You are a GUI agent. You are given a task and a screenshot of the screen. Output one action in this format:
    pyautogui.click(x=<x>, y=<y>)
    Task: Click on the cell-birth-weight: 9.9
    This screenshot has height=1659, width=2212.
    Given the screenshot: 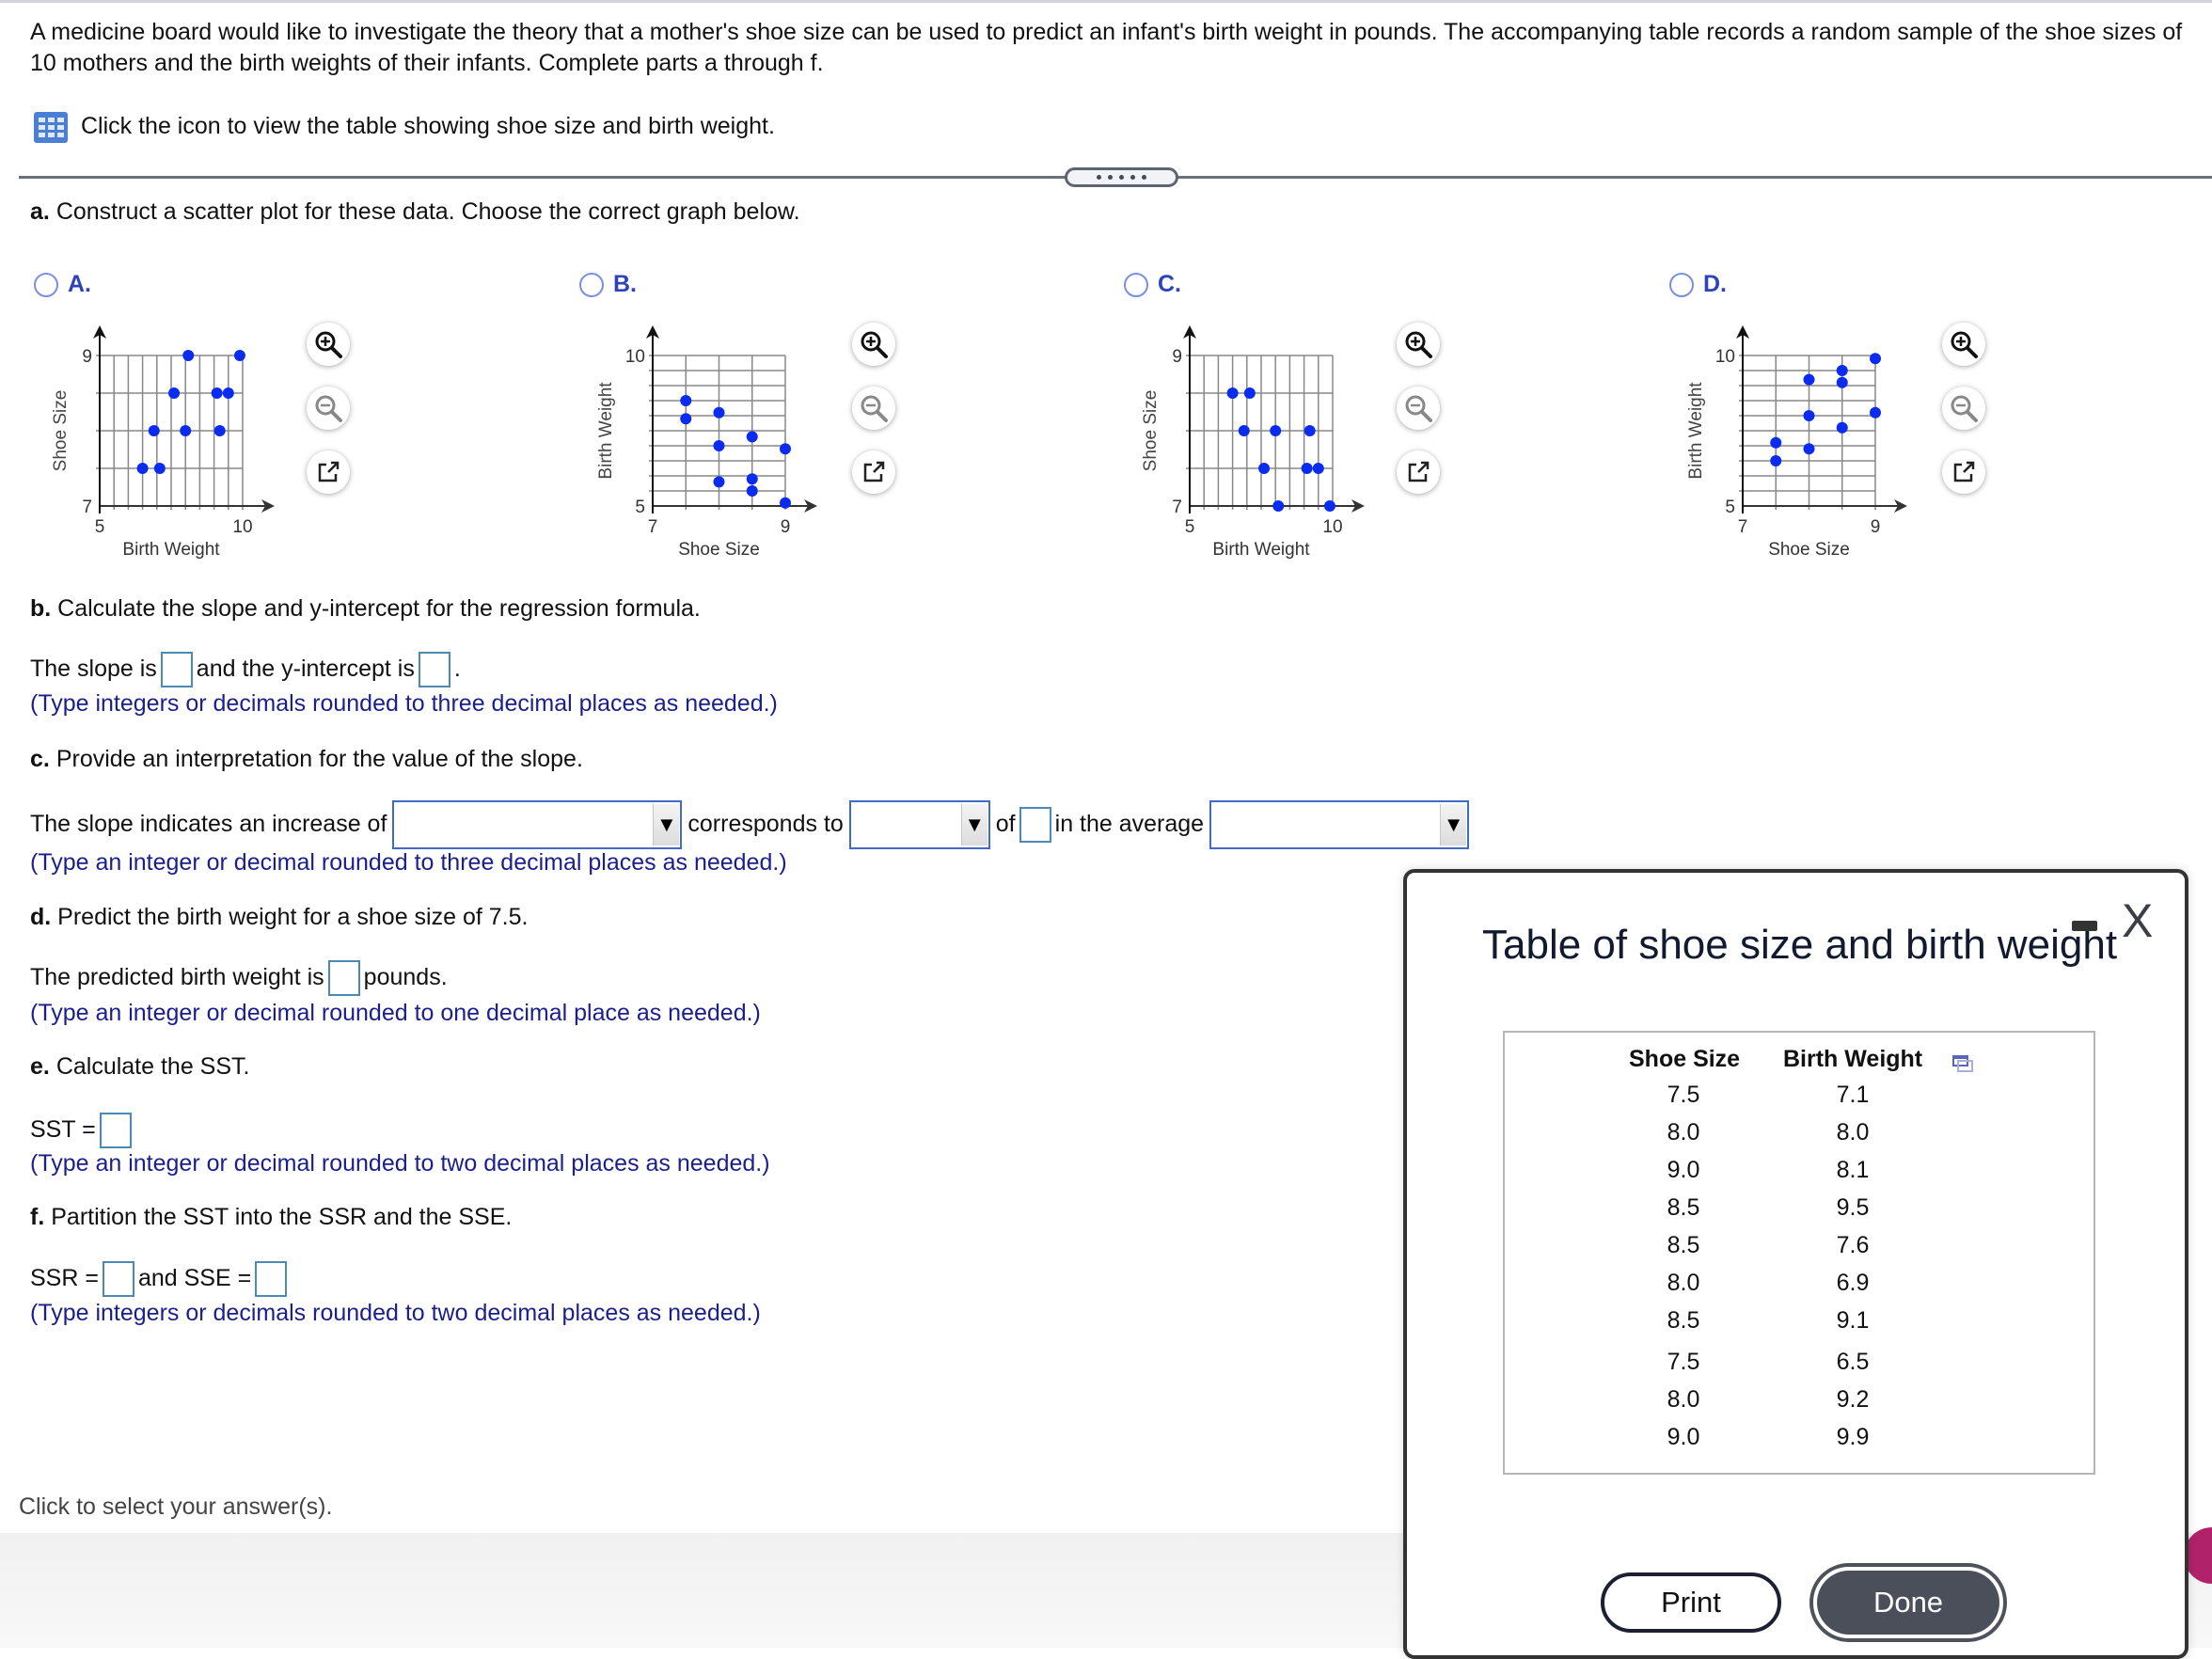 What is the action you would take?
    pyautogui.click(x=1853, y=1437)
    